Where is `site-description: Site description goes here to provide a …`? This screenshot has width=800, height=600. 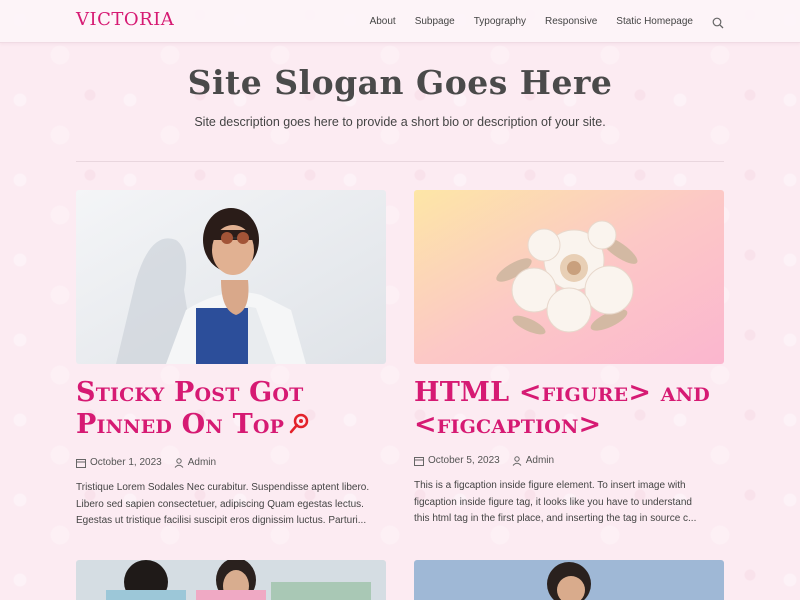
site-description: Site description goes here to provide a … is located at coordinates (400, 122).